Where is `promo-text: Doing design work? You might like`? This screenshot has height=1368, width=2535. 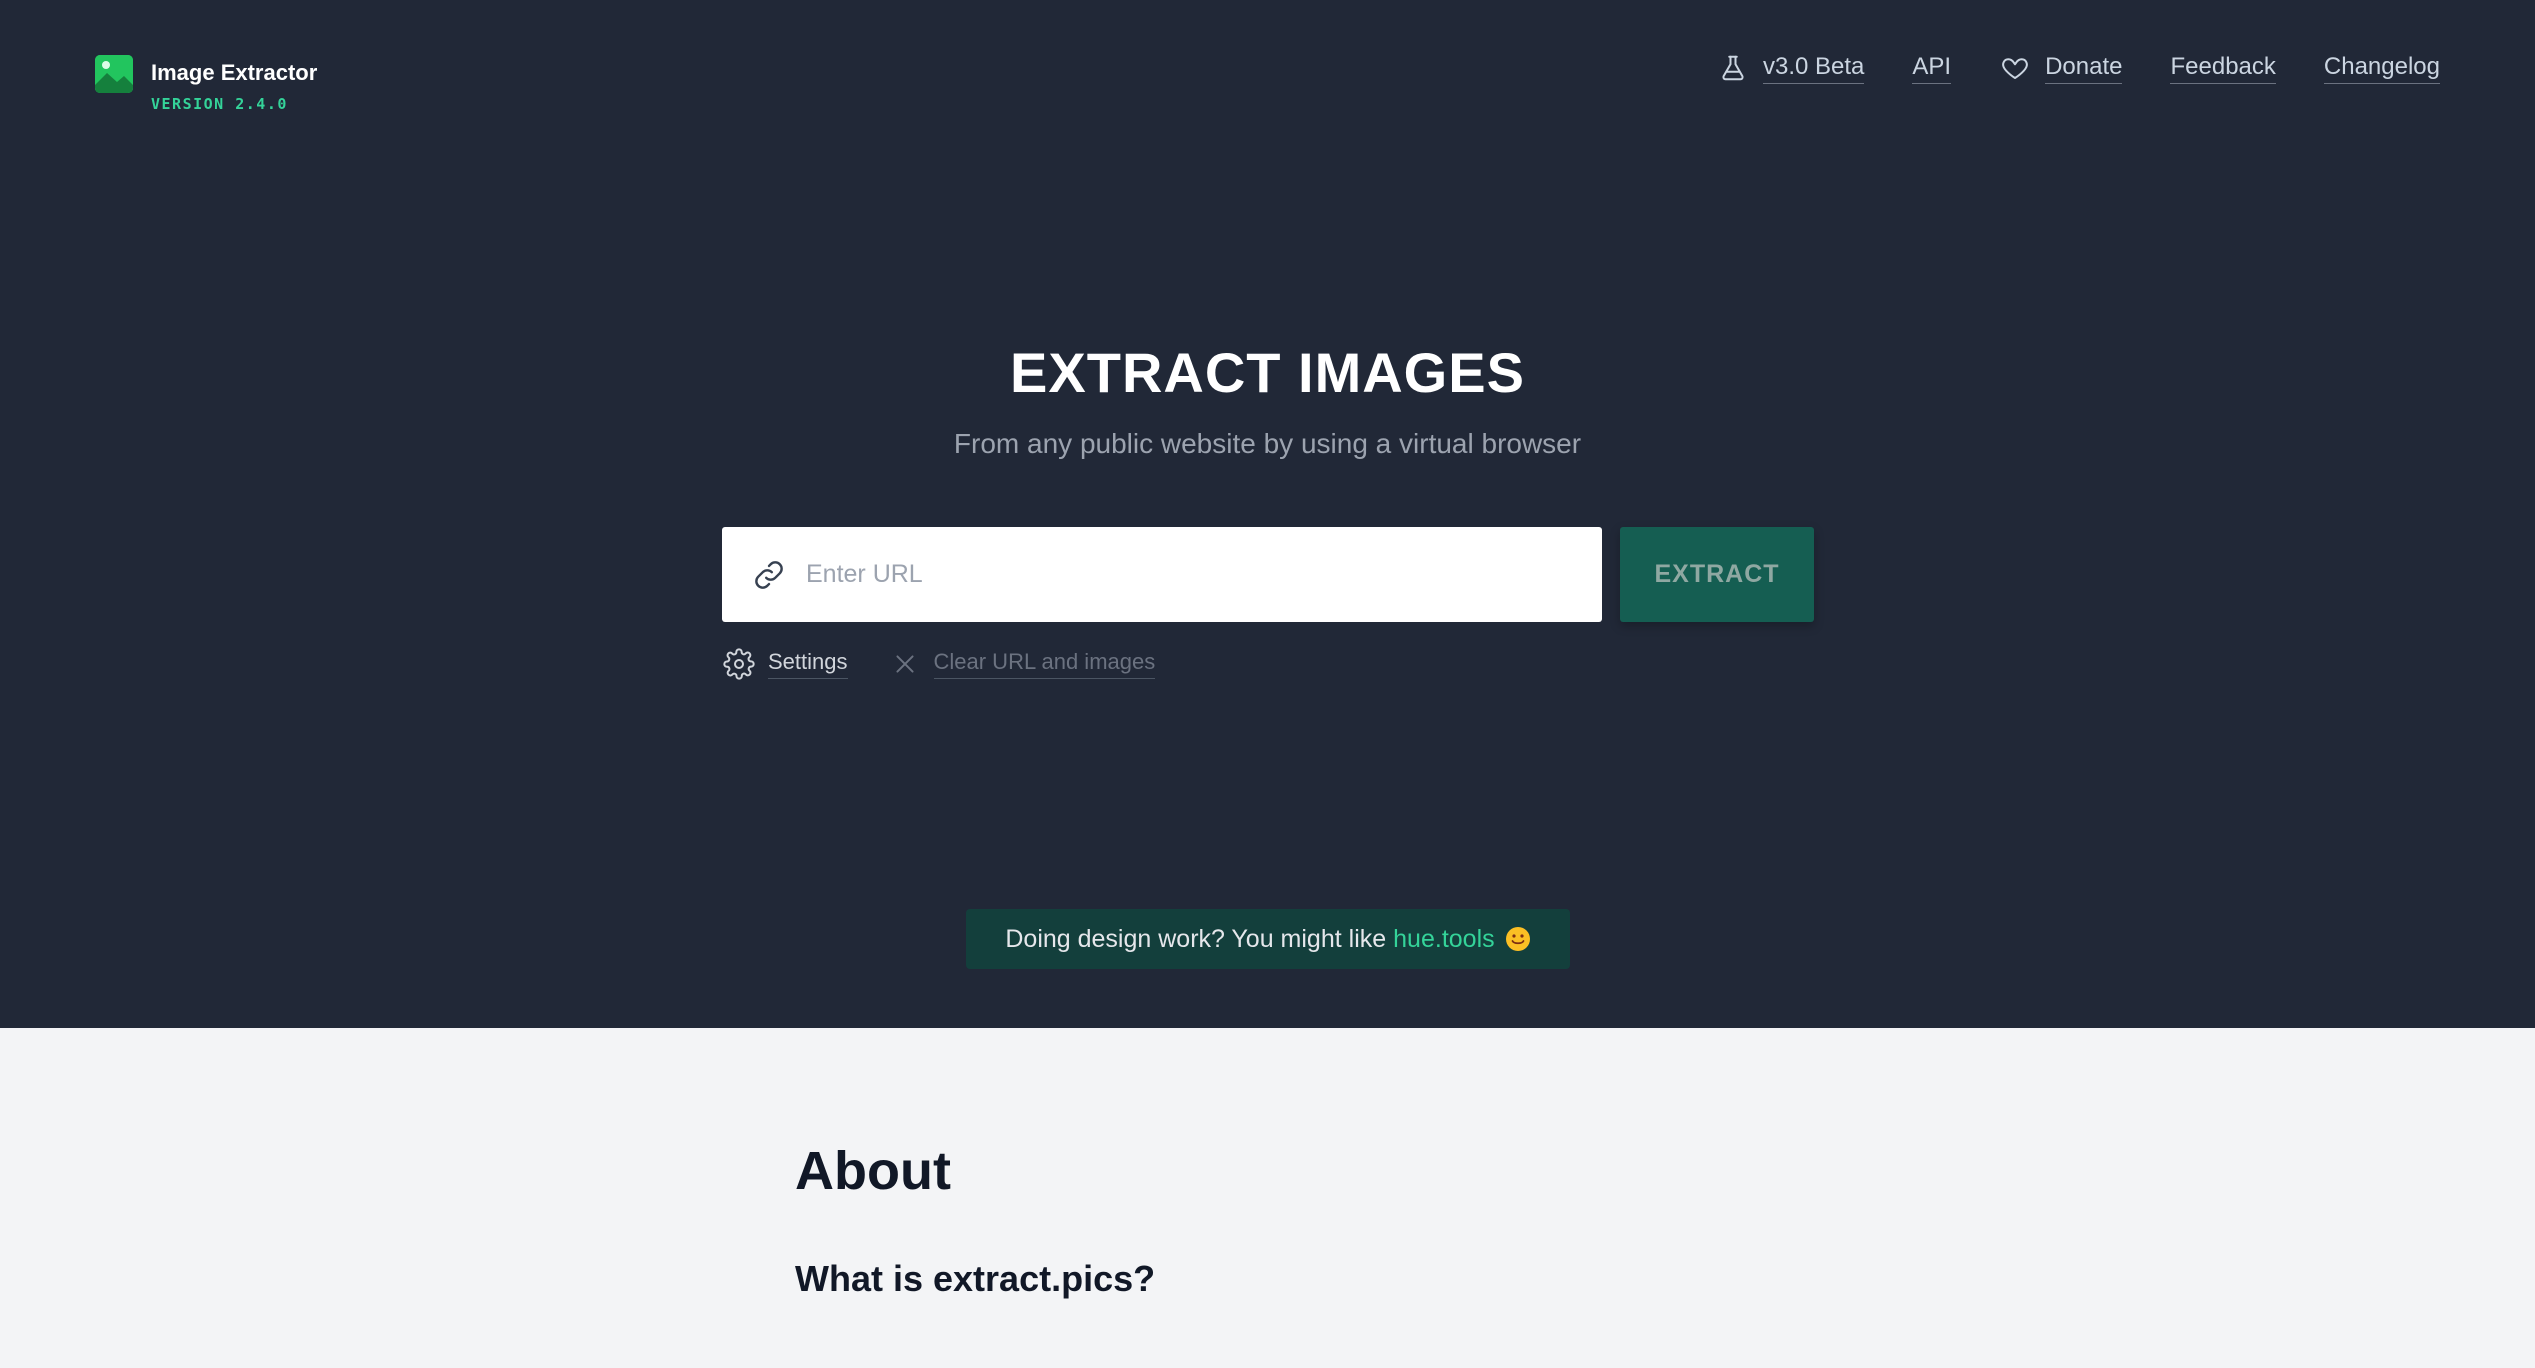 promo-text: Doing design work? You might like is located at coordinates (1196, 938).